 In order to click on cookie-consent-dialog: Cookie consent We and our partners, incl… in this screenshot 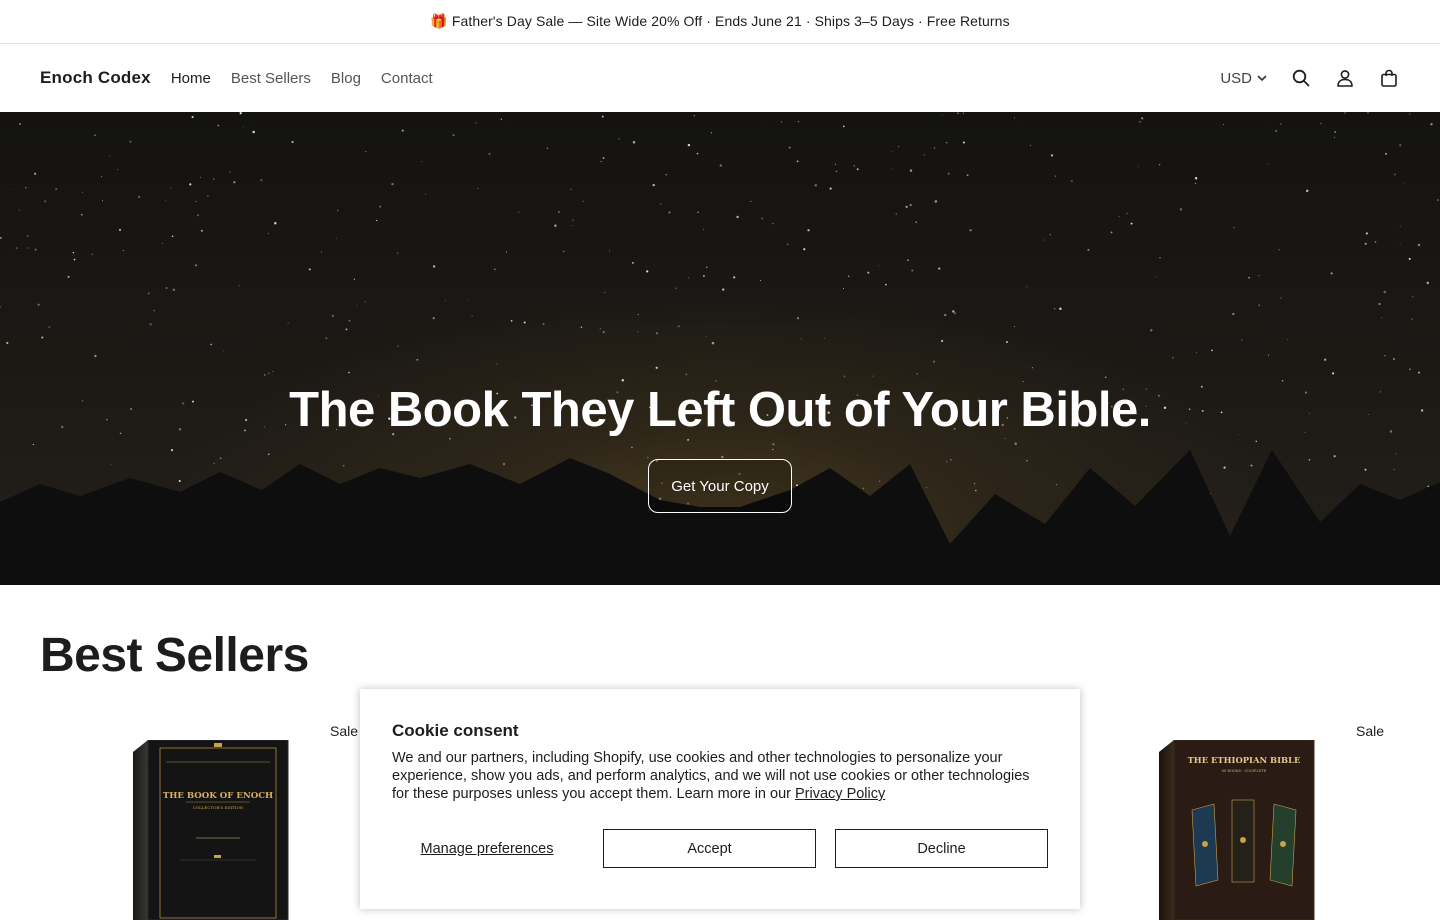, I will do `click(720, 799)`.